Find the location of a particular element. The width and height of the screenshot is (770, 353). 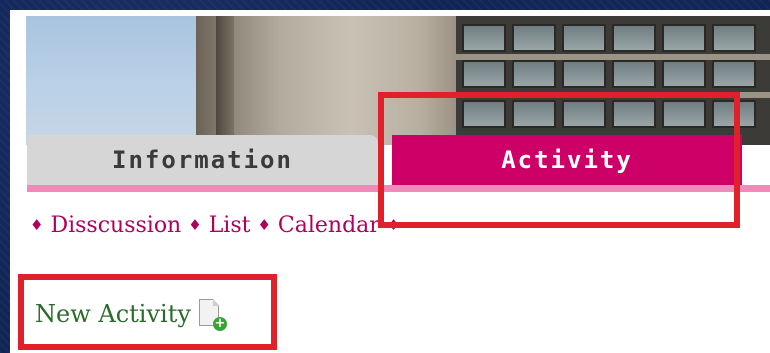

subnav-link-list: List is located at coordinates (230, 225).